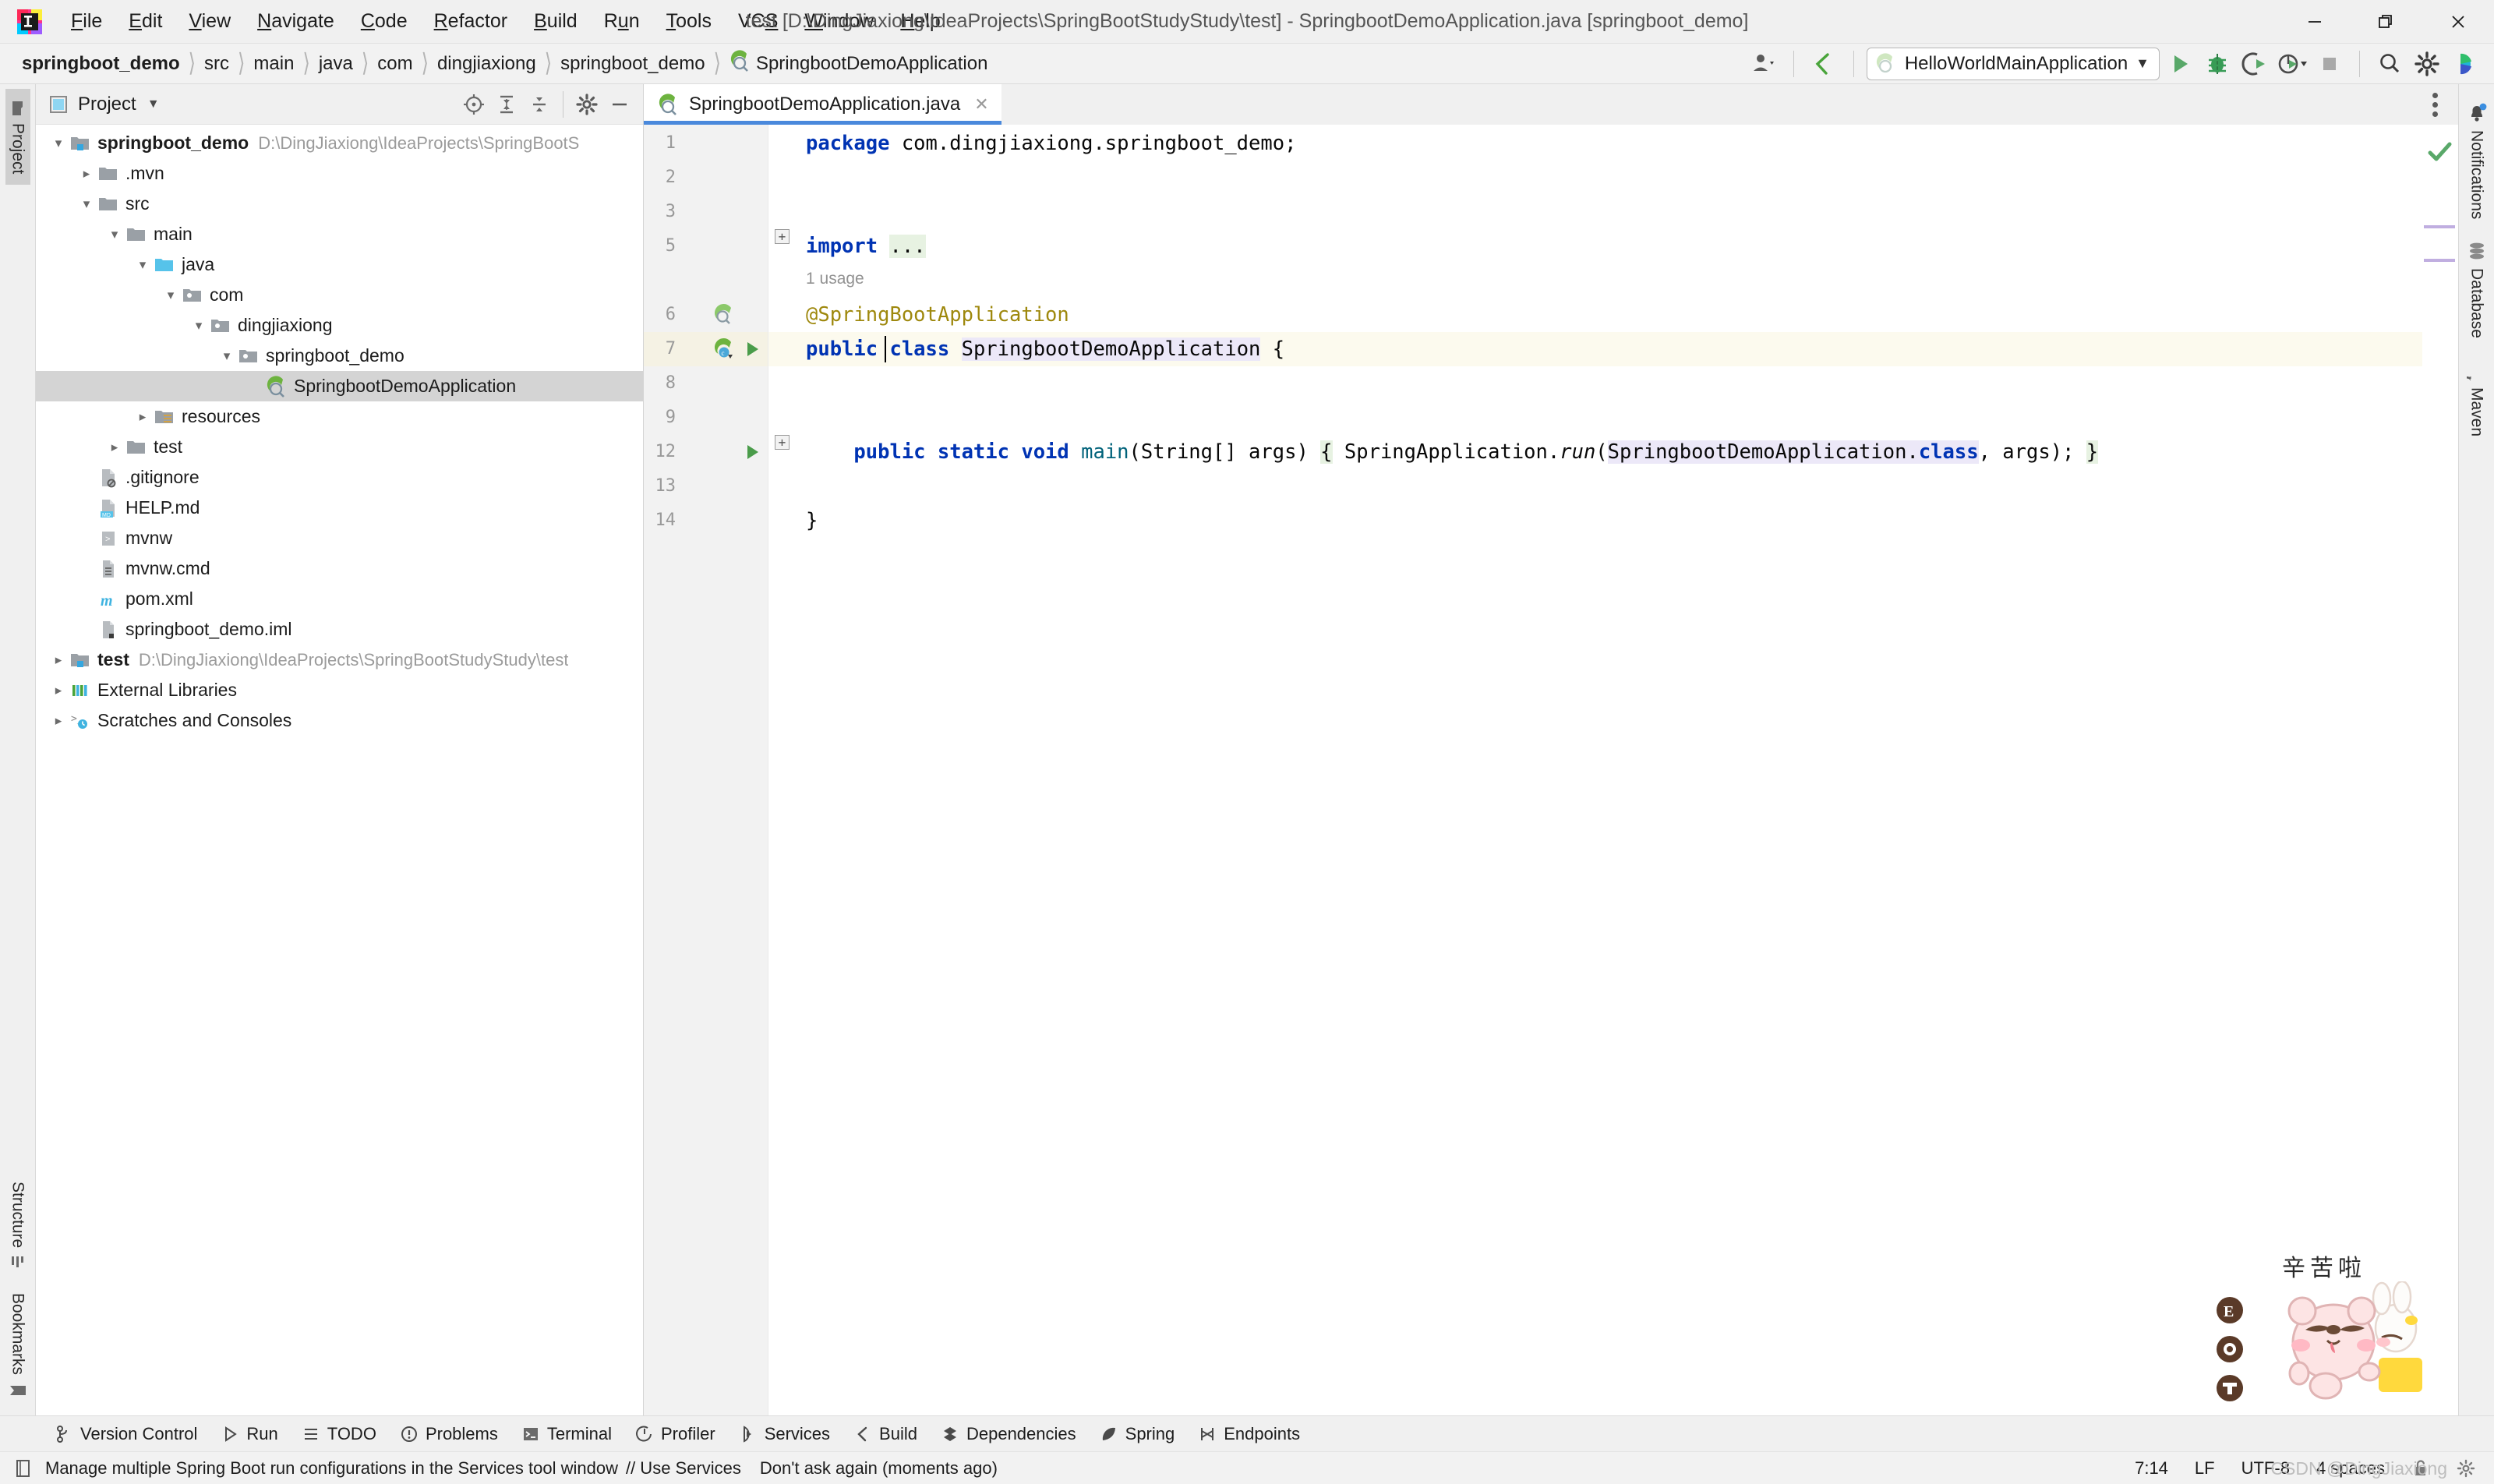  Describe the element at coordinates (1764, 64) in the screenshot. I see `user-avatar-icon` at that location.